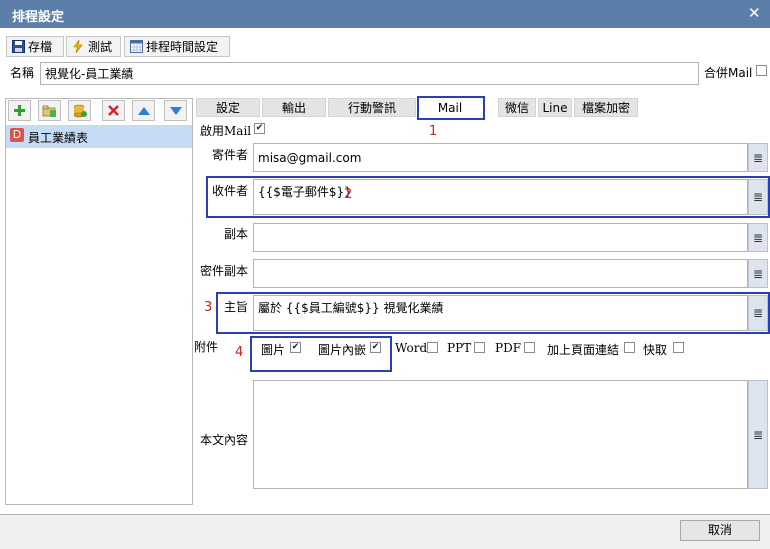 This screenshot has width=770, height=549. What do you see at coordinates (500, 273) in the screenshot?
I see `bcc-input` at bounding box center [500, 273].